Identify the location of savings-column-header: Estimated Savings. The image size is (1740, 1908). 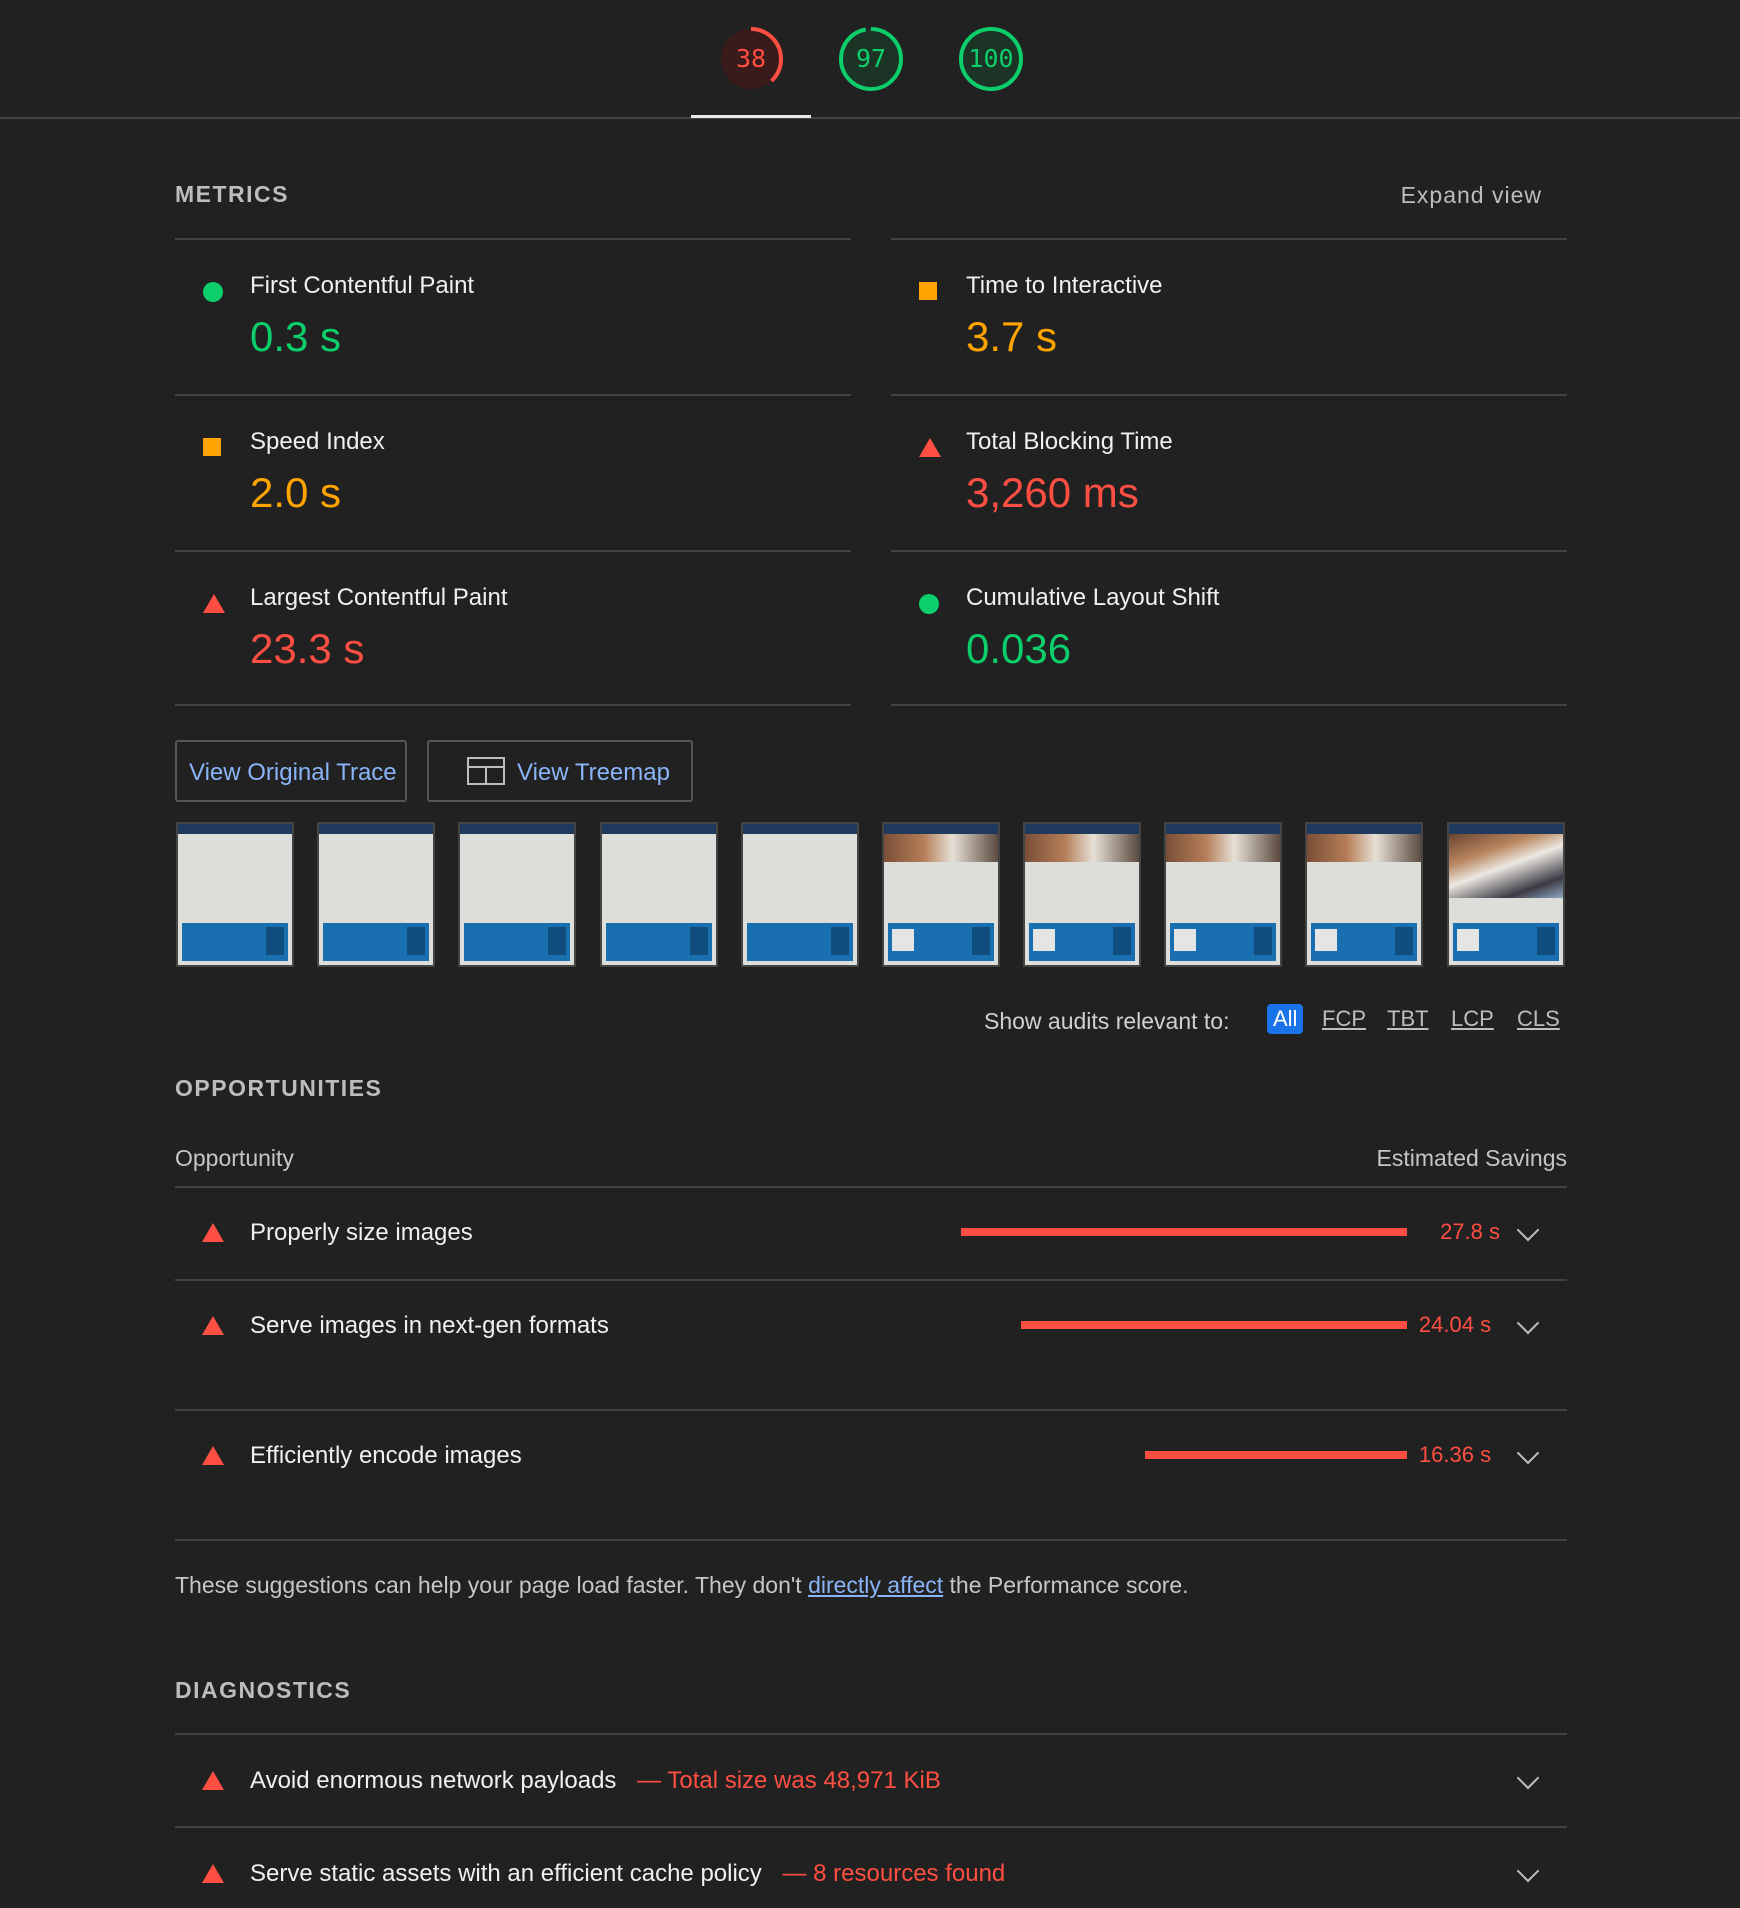
(1471, 1158).